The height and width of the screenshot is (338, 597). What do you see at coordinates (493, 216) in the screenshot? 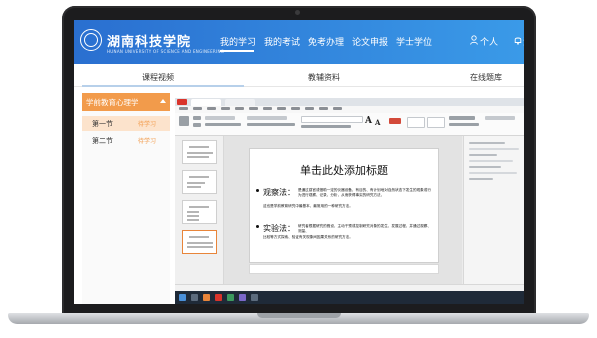
I see `wps-right-panel` at bounding box center [493, 216].